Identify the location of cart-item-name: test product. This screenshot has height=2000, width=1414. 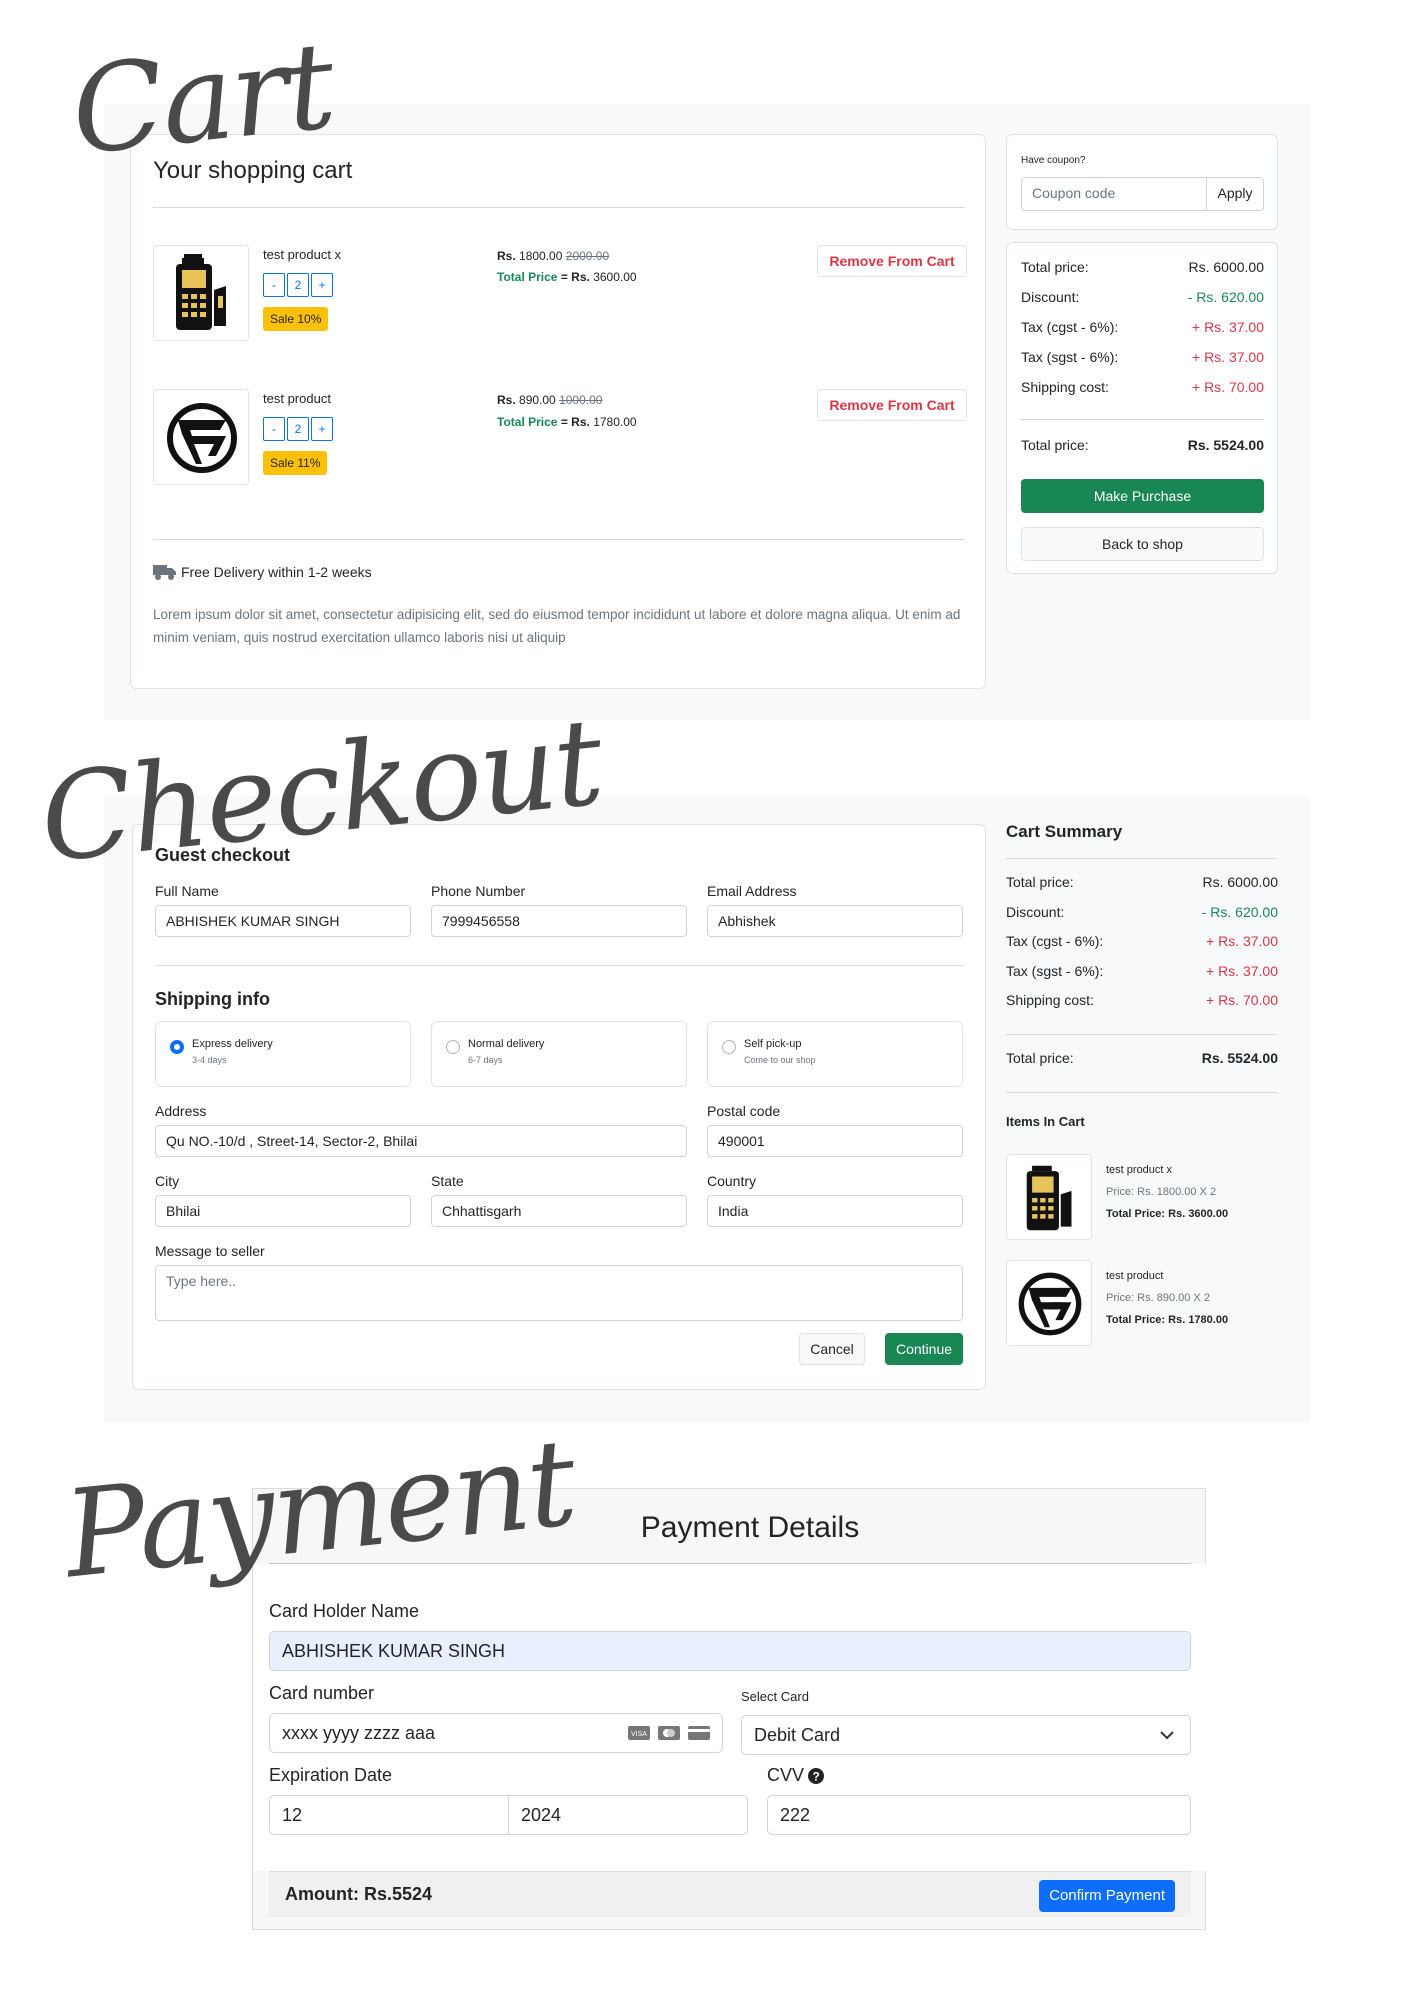
(1135, 1276).